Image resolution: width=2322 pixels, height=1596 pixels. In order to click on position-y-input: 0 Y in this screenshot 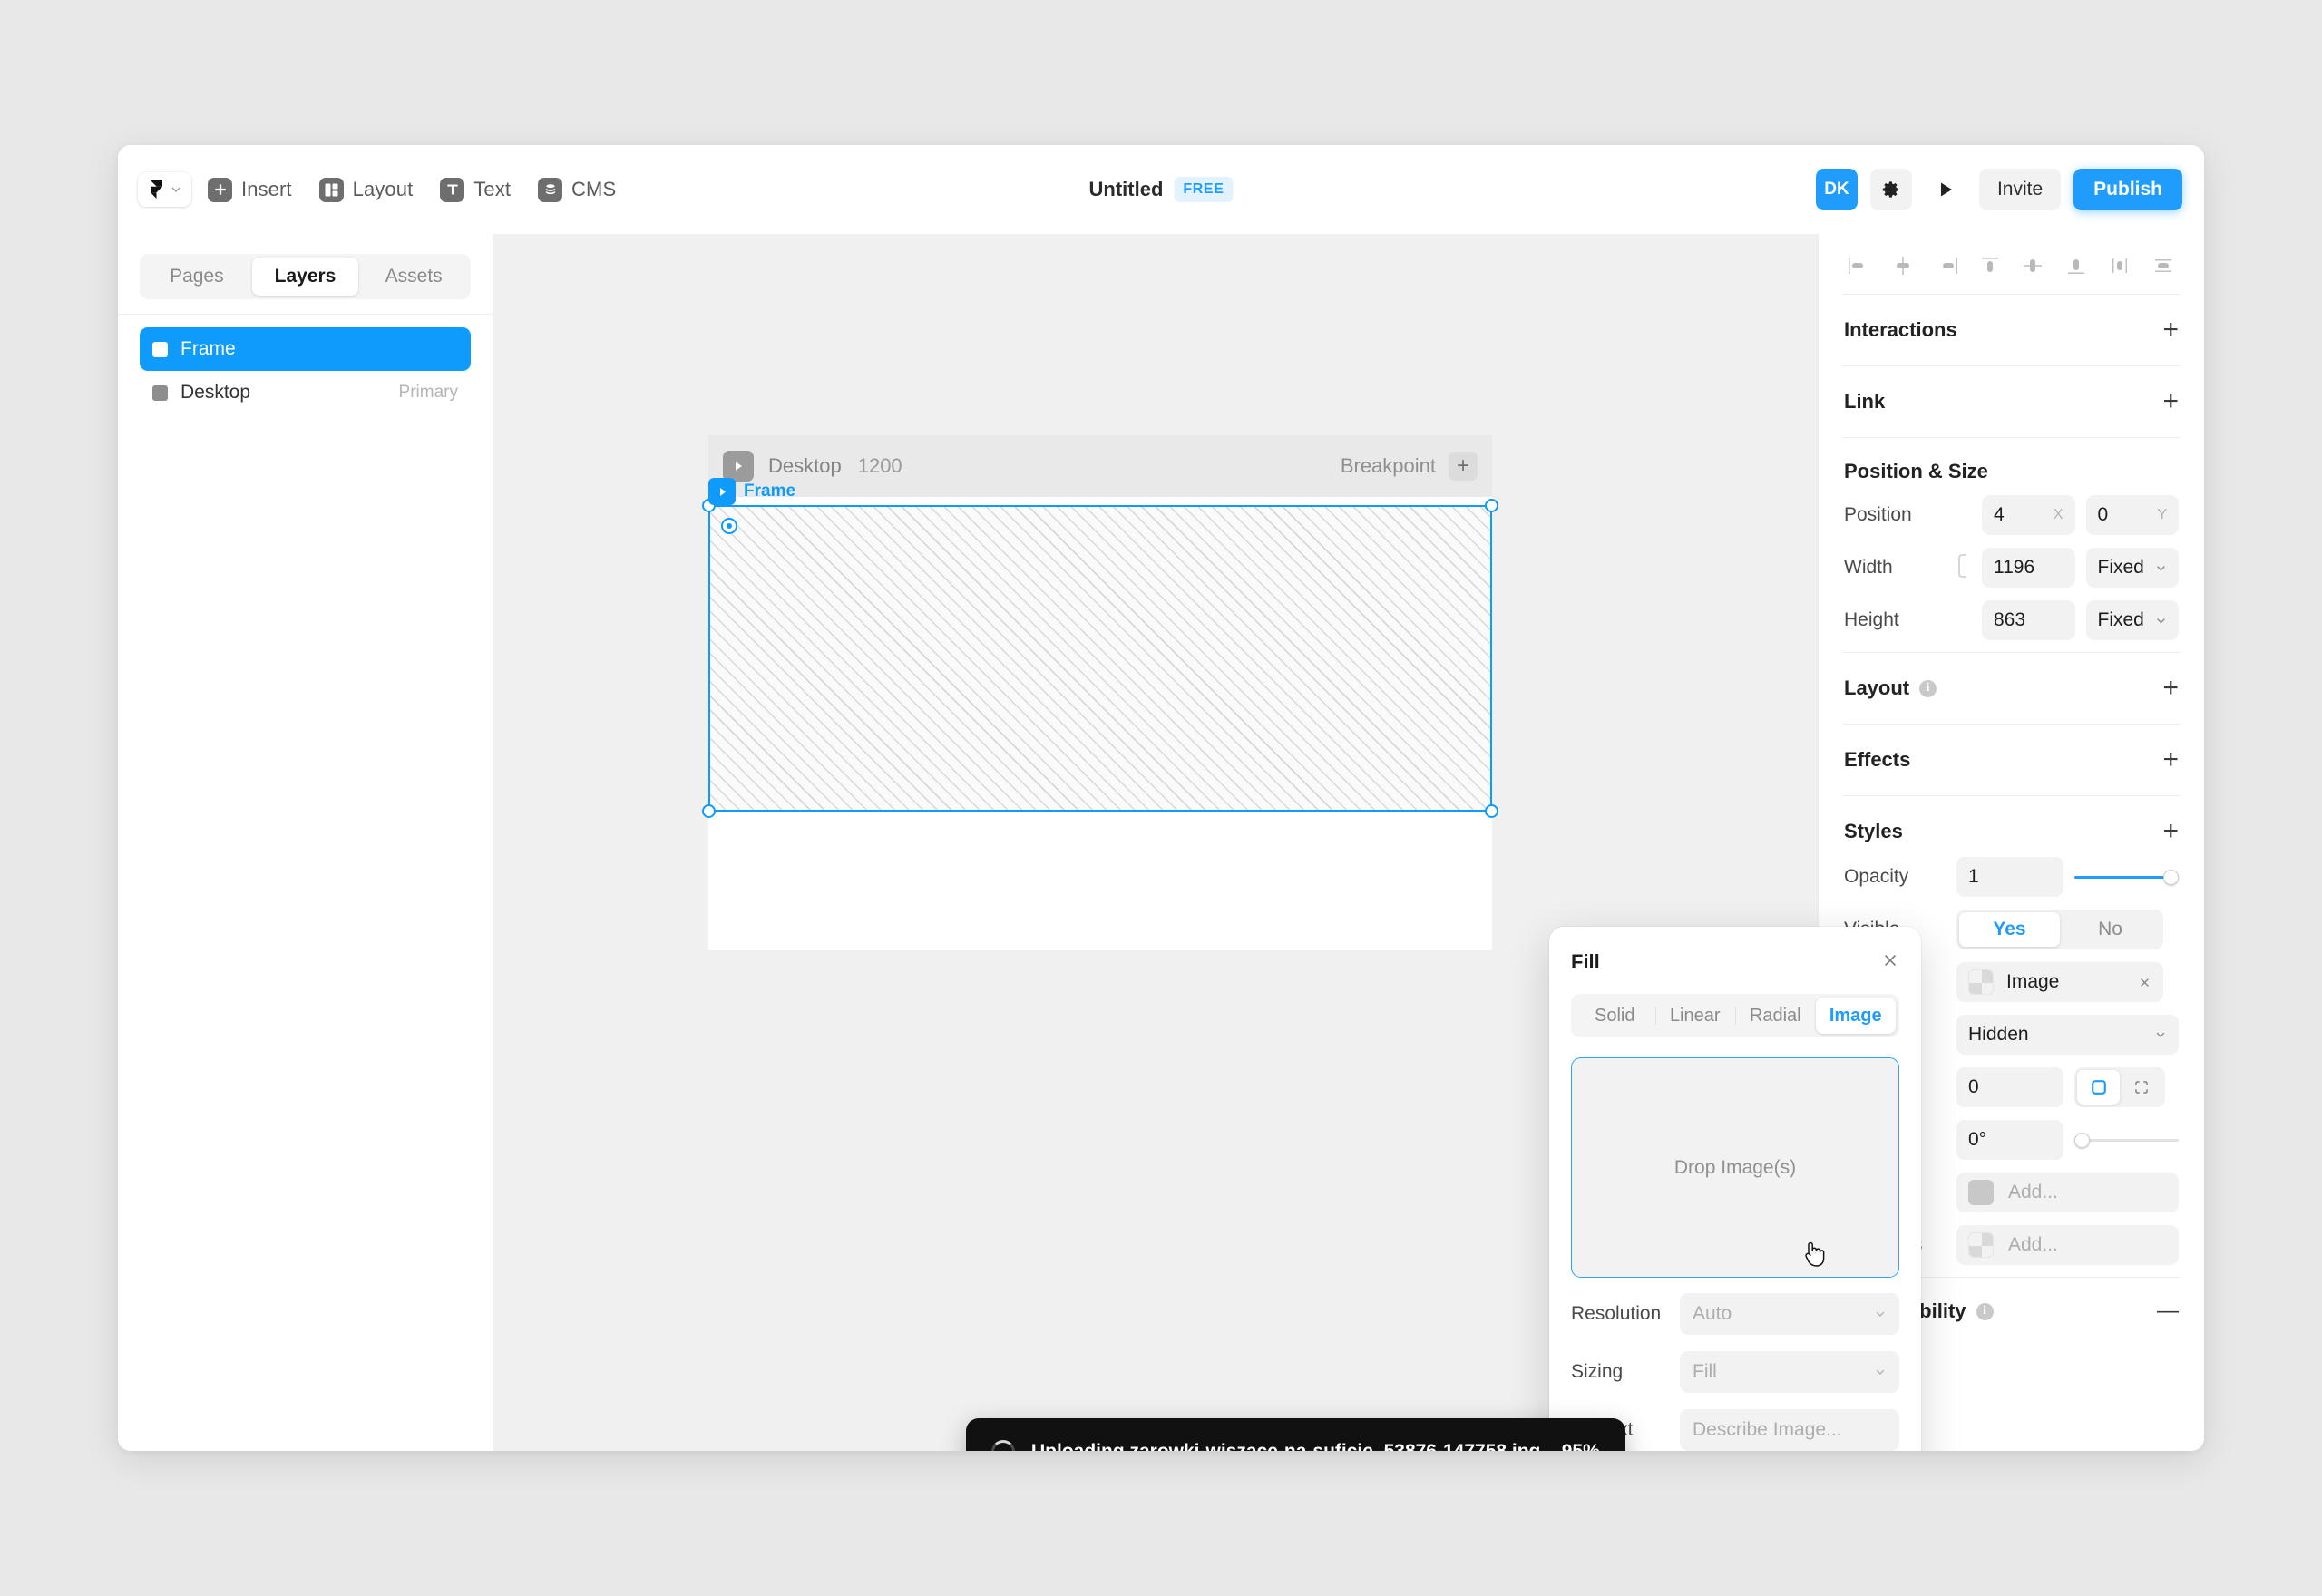, I will do `click(2132, 515)`.